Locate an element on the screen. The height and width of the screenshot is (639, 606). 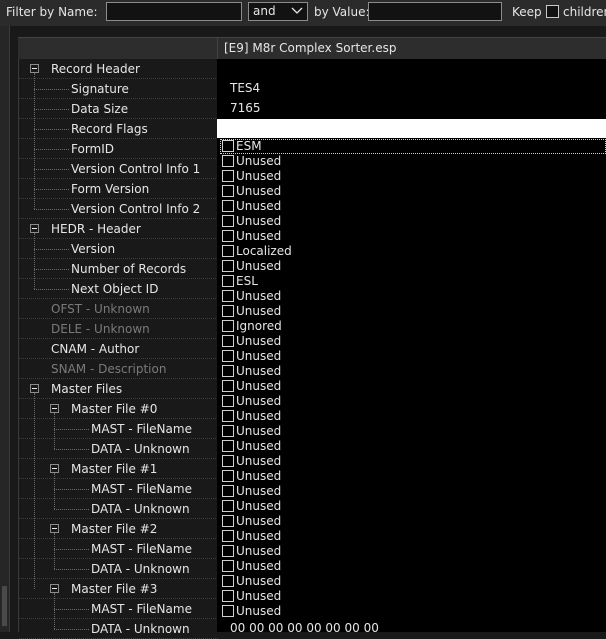
tree-row: Master File #1 is located at coordinates (118, 469).